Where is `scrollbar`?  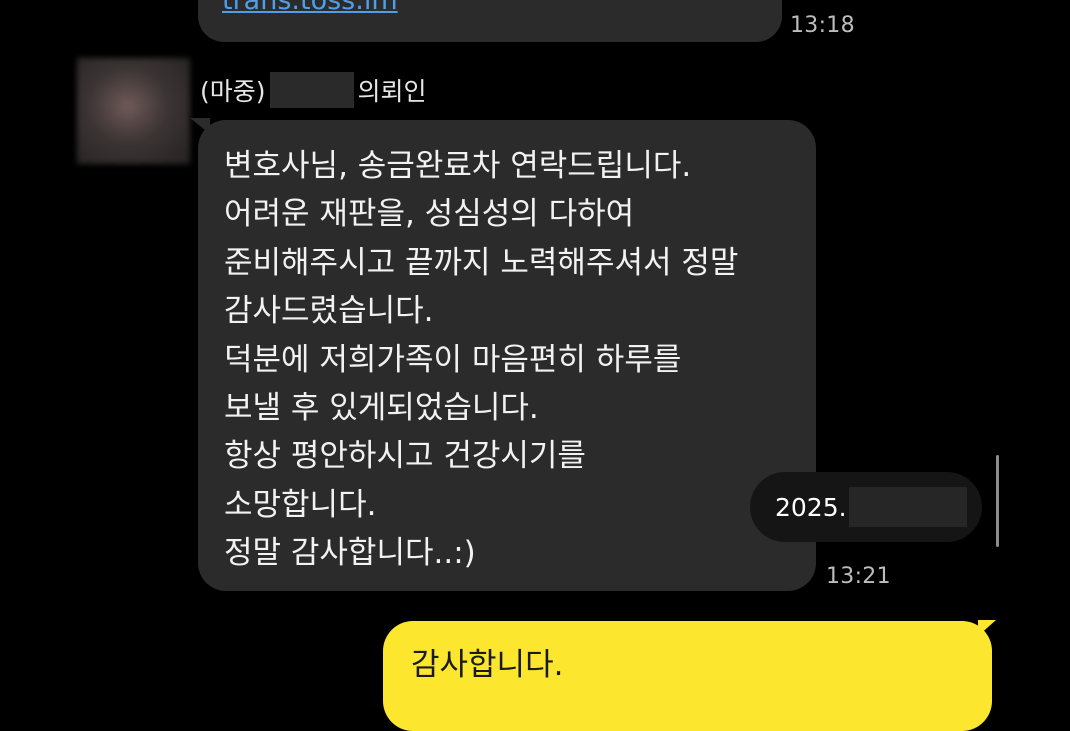 scrollbar is located at coordinates (997, 501).